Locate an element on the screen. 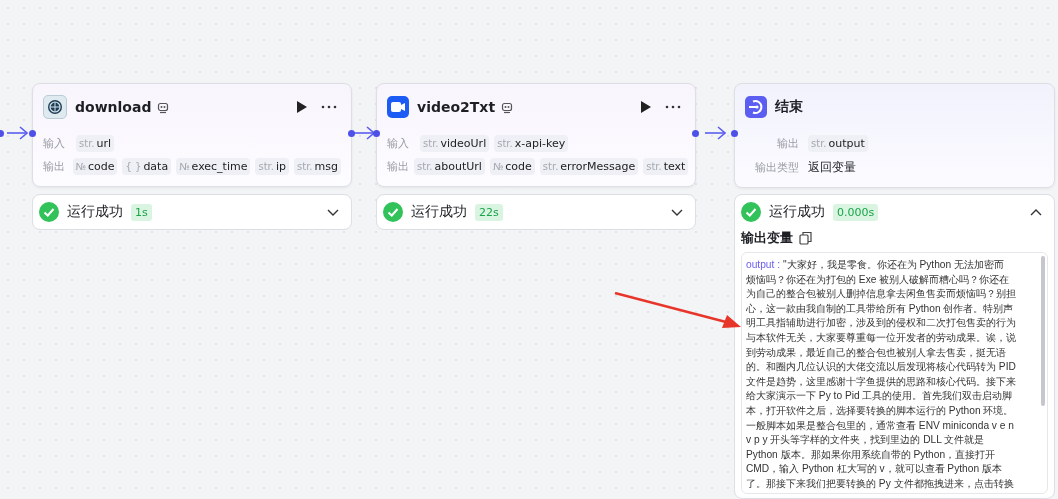  output-line: 一般脚本如果是整合包里的，通常查看 ENV miniconda v e n is located at coordinates (880, 425).